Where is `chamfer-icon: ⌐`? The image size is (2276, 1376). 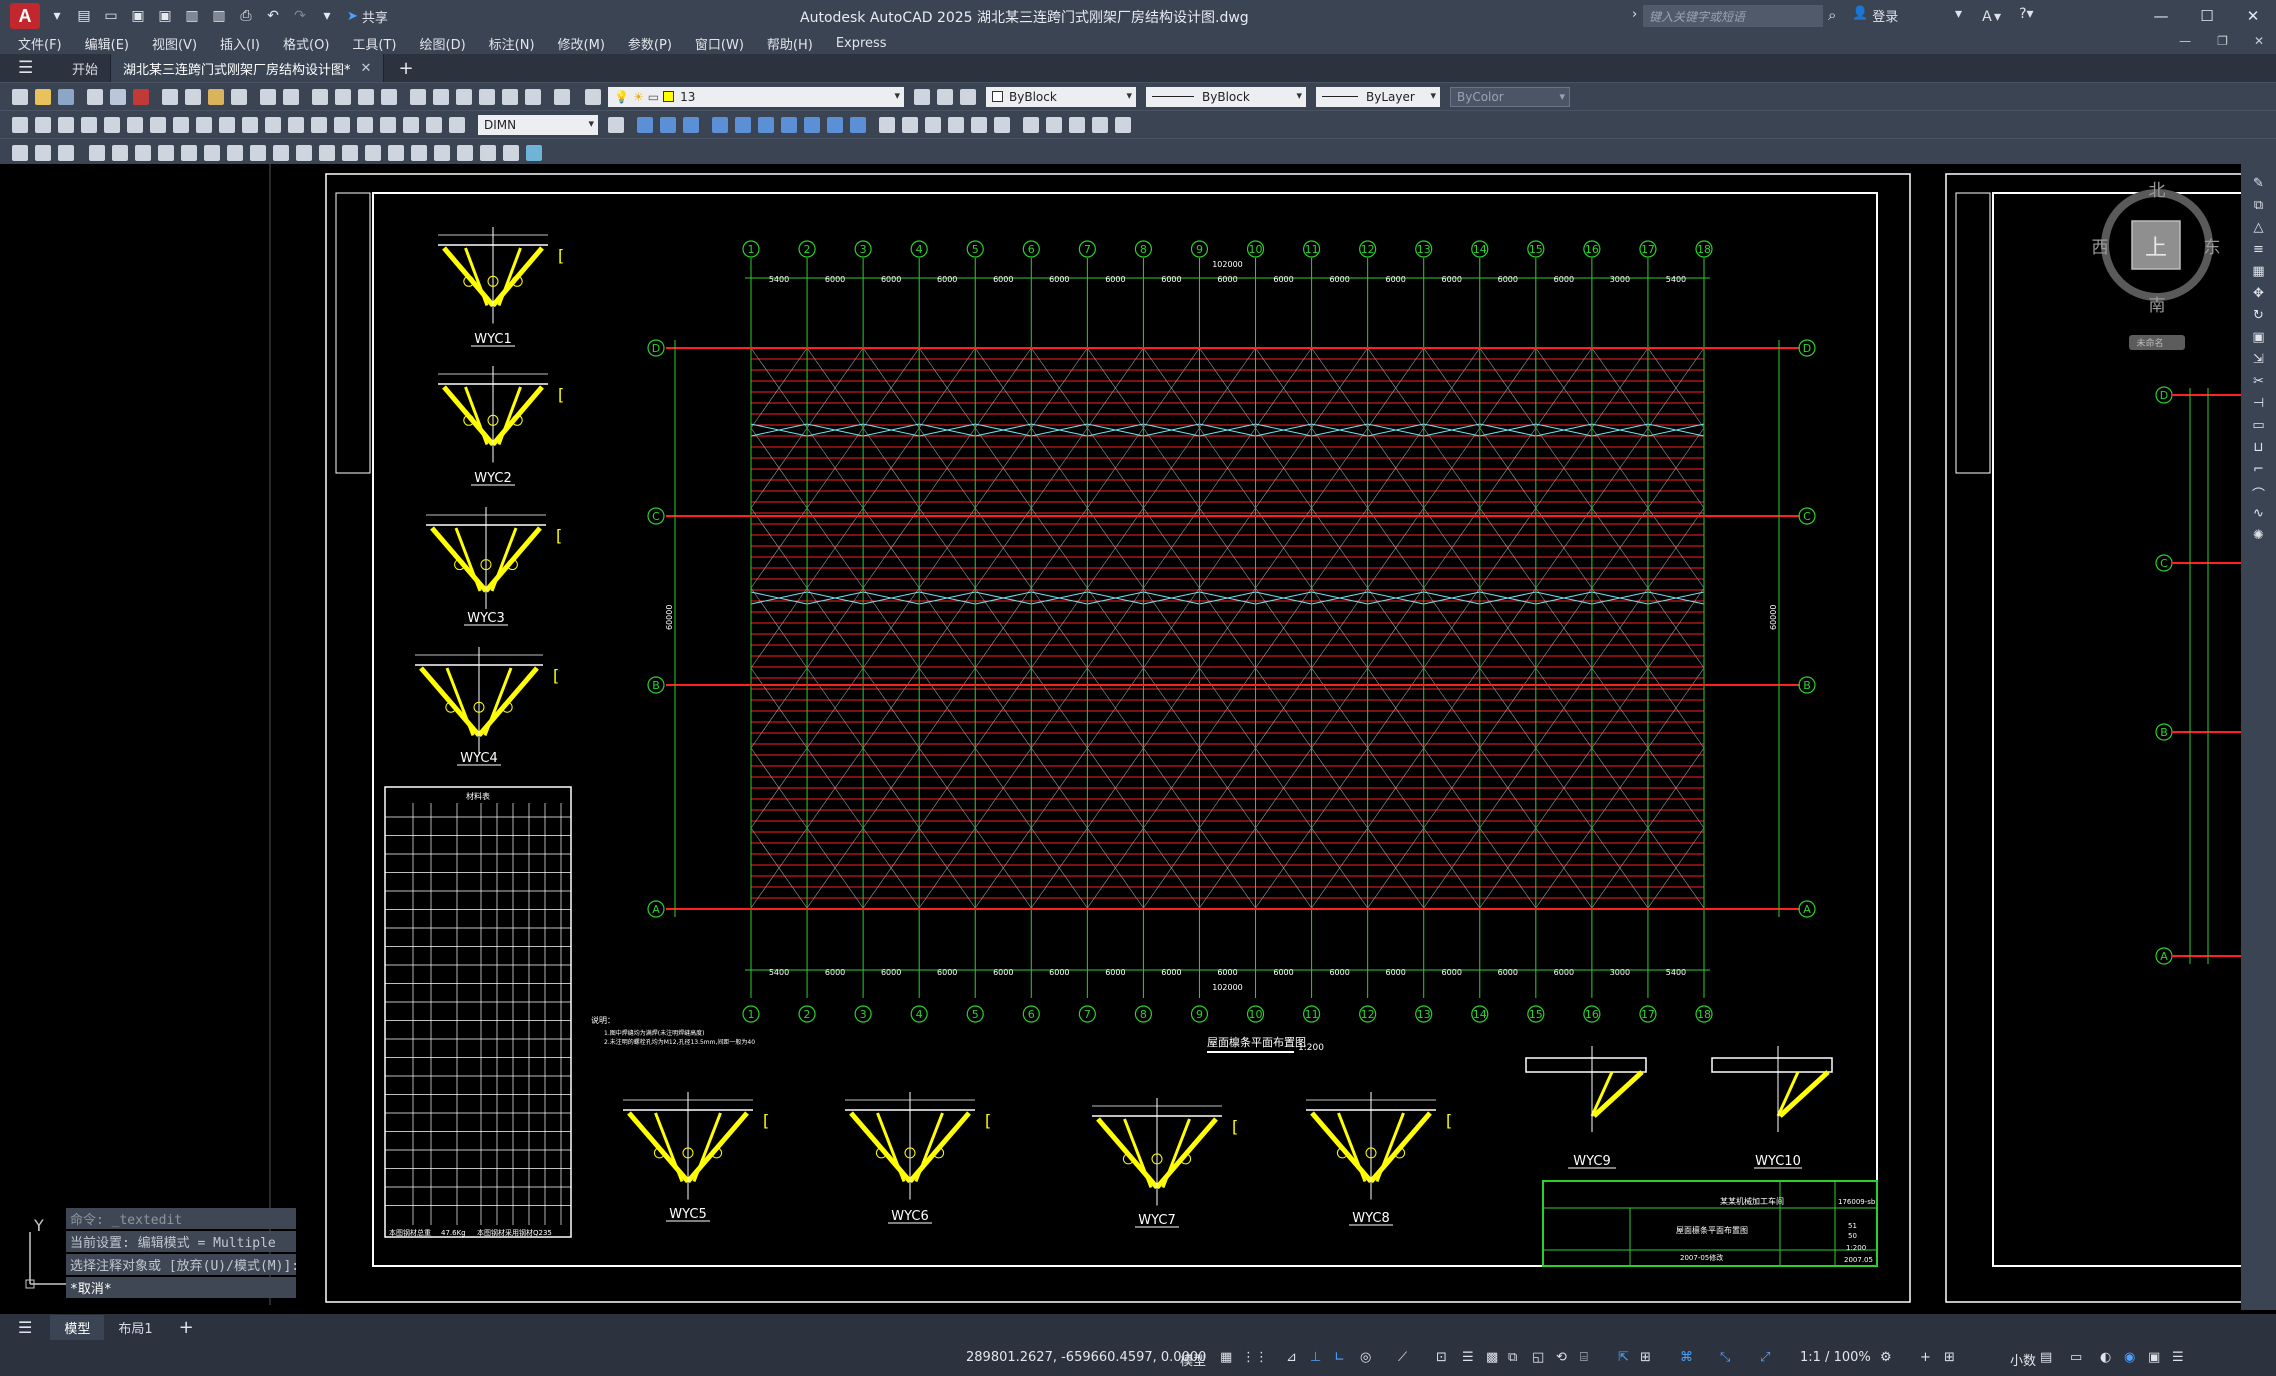
chamfer-icon: ⌐ is located at coordinates (2259, 469).